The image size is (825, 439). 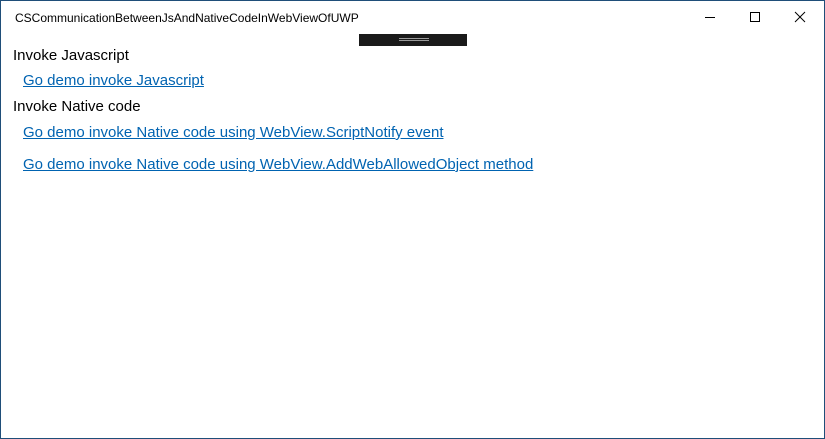 I want to click on minimize-button, so click(x=710, y=17).